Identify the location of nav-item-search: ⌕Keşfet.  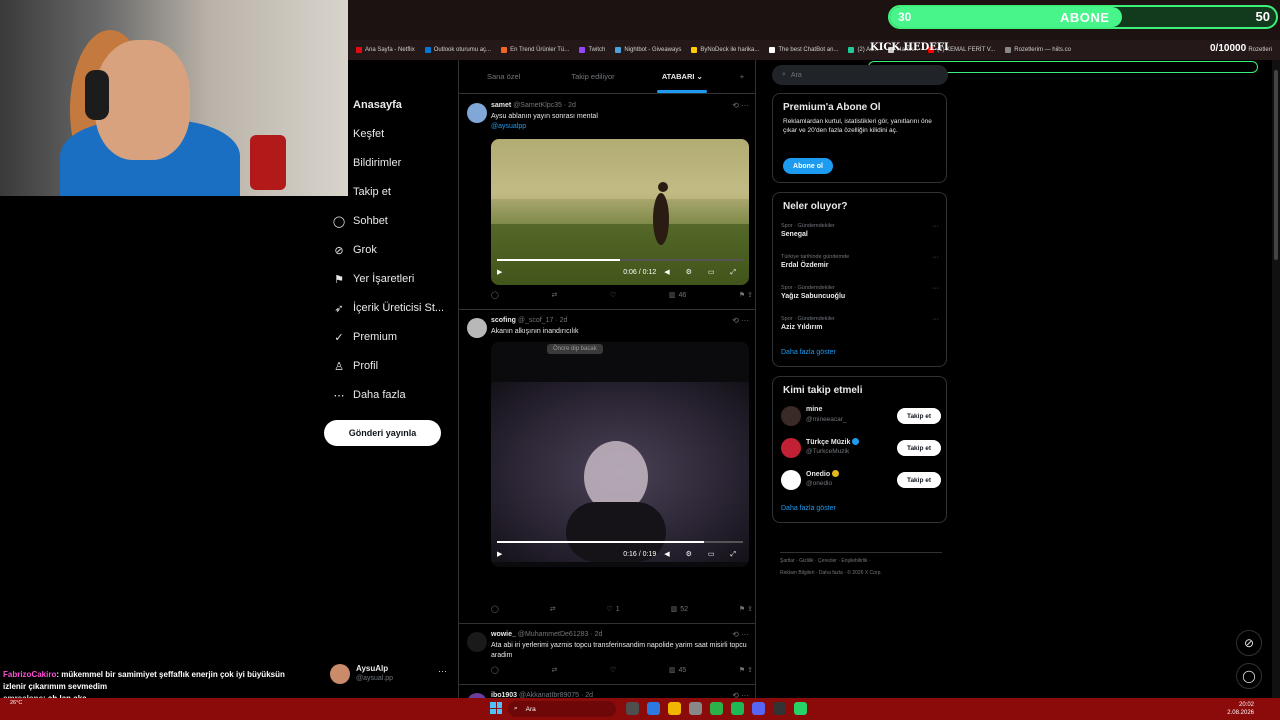
(351, 134).